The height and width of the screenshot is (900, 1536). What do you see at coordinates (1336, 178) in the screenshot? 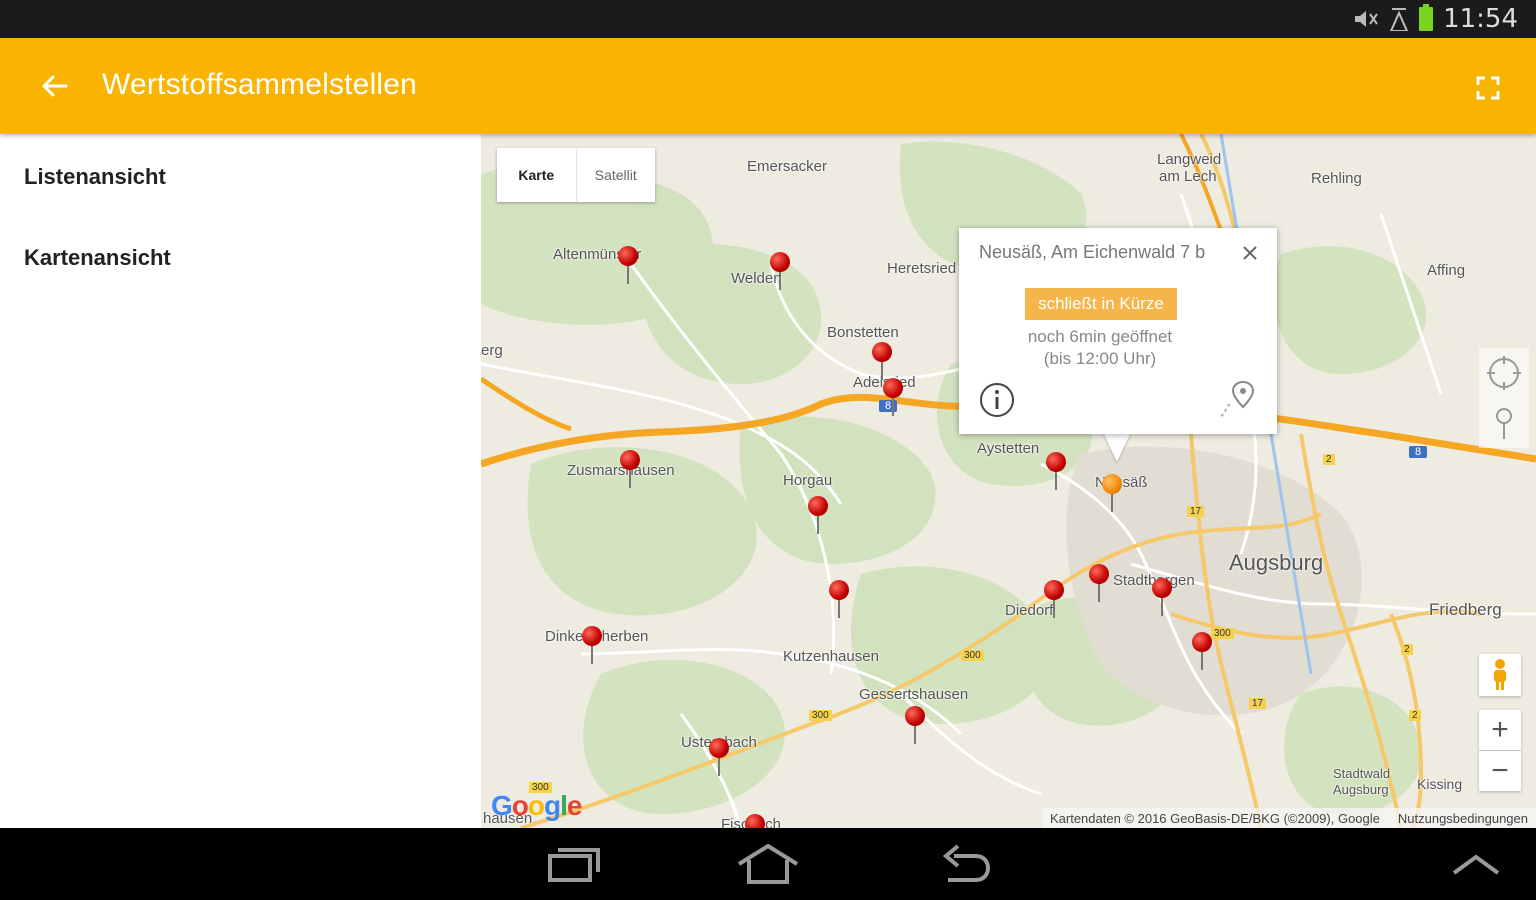
I see `place-label: Rehling` at bounding box center [1336, 178].